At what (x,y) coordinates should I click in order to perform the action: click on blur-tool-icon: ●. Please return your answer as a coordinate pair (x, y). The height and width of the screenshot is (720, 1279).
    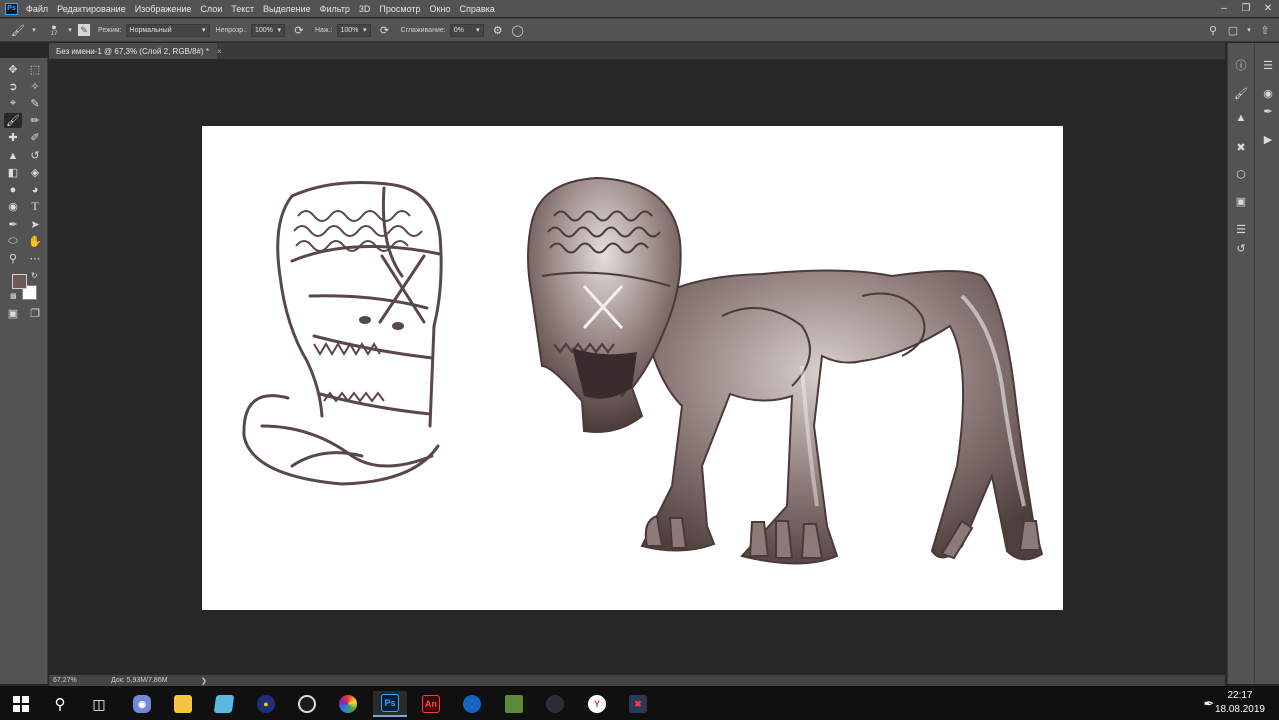
    Looking at the image, I should click on (13, 189).